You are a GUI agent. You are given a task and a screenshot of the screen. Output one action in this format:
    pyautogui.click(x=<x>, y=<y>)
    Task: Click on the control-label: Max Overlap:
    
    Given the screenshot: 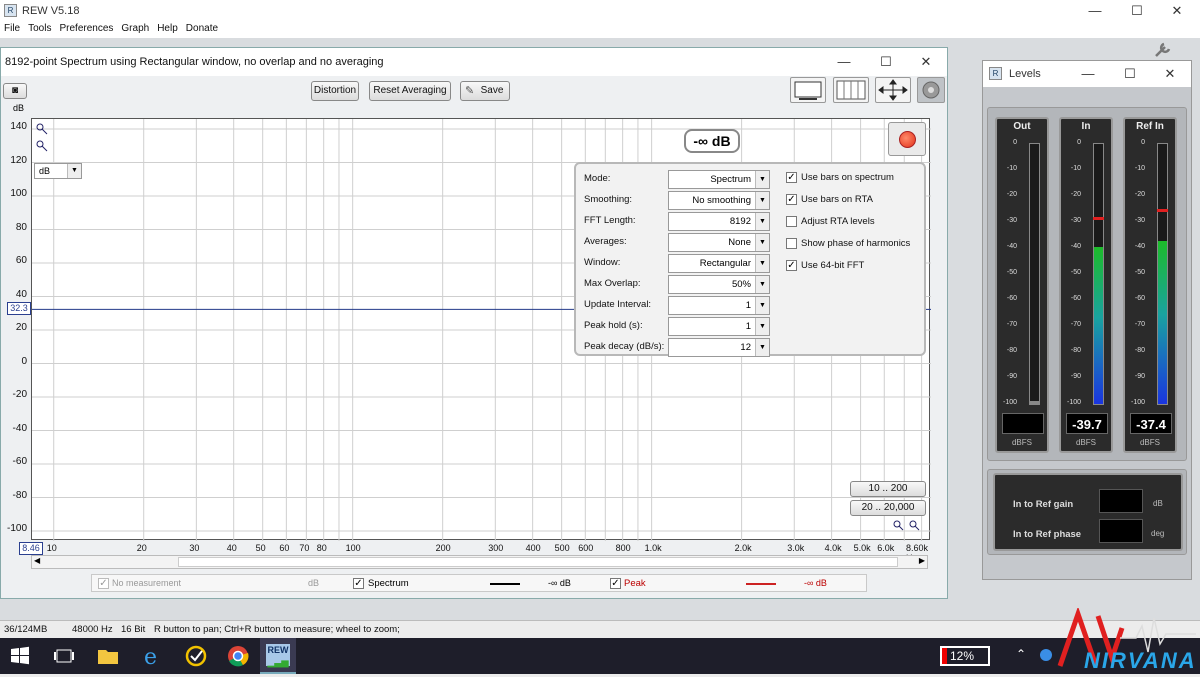 What is the action you would take?
    pyautogui.click(x=612, y=283)
    